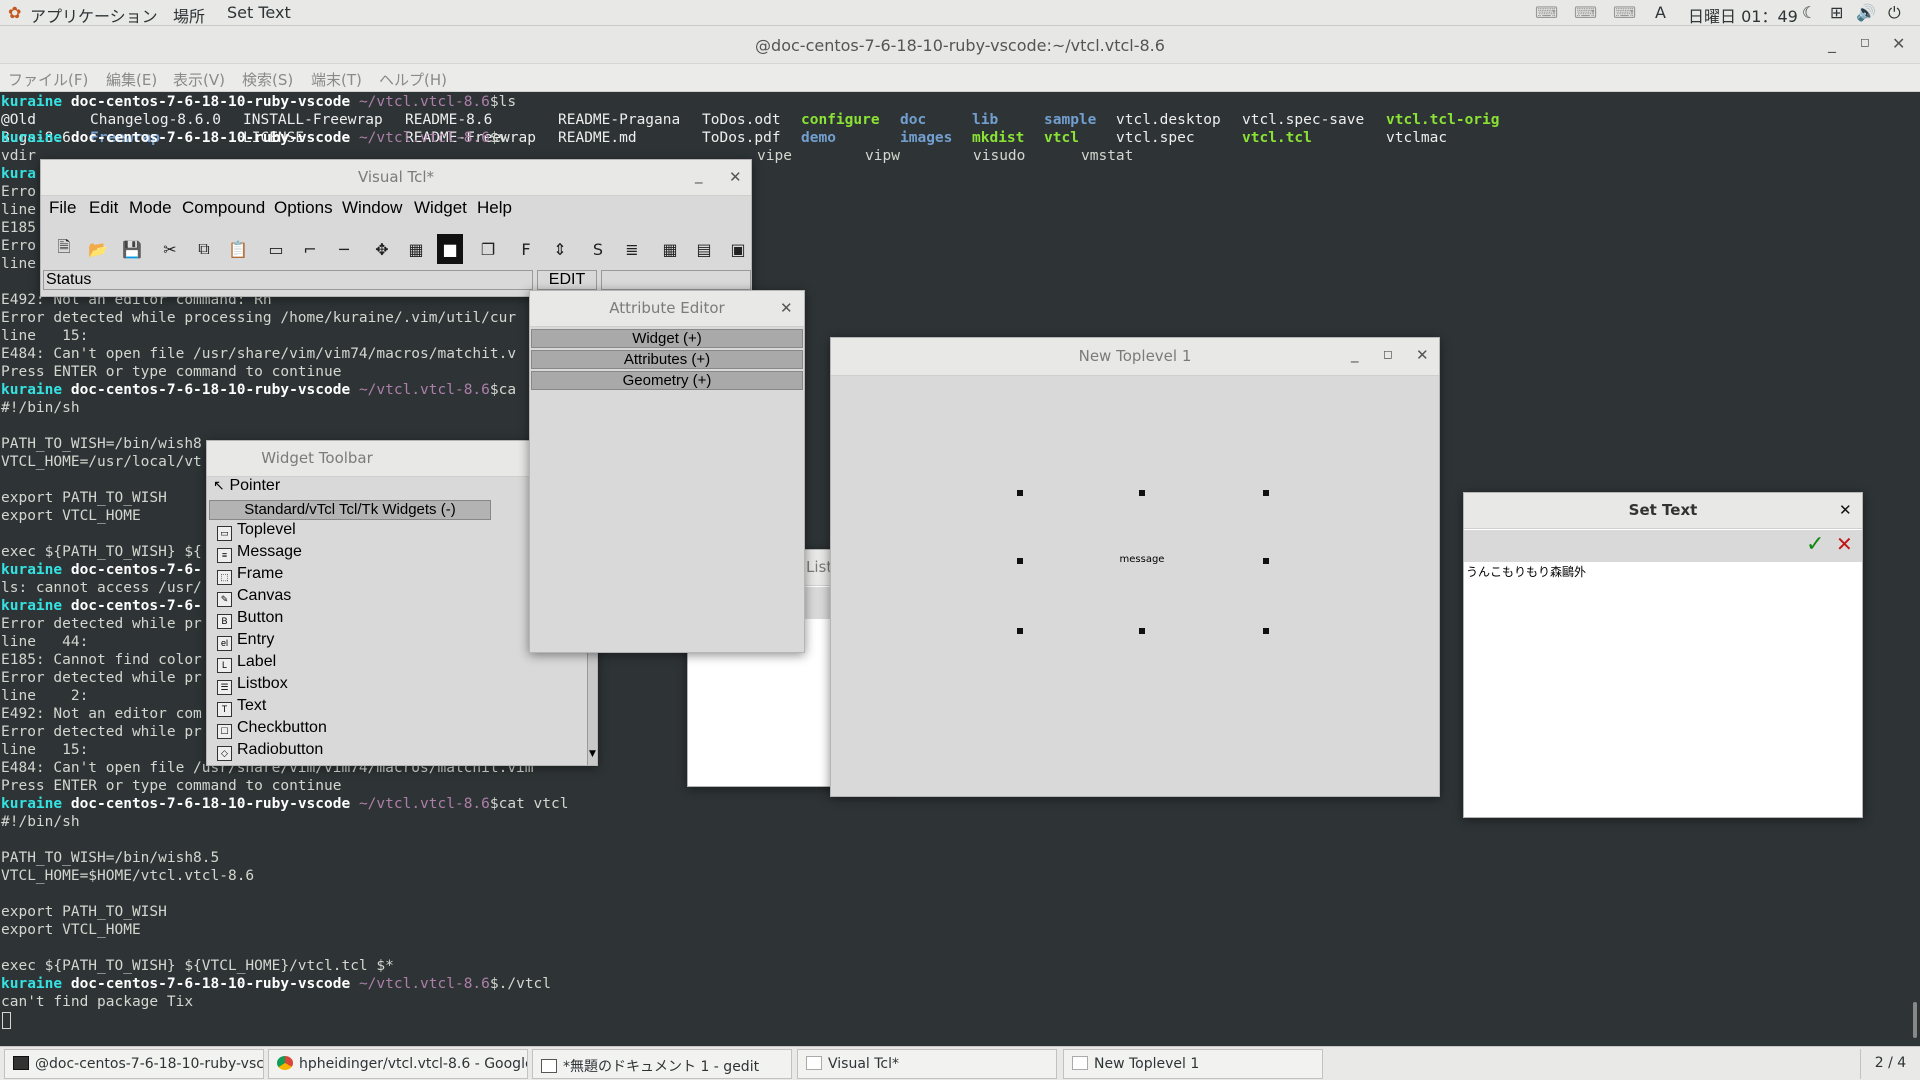 The width and height of the screenshot is (1920, 1080). What do you see at coordinates (1663, 688) in the screenshot?
I see `set-text-area: うんこもりもり森鷗外` at bounding box center [1663, 688].